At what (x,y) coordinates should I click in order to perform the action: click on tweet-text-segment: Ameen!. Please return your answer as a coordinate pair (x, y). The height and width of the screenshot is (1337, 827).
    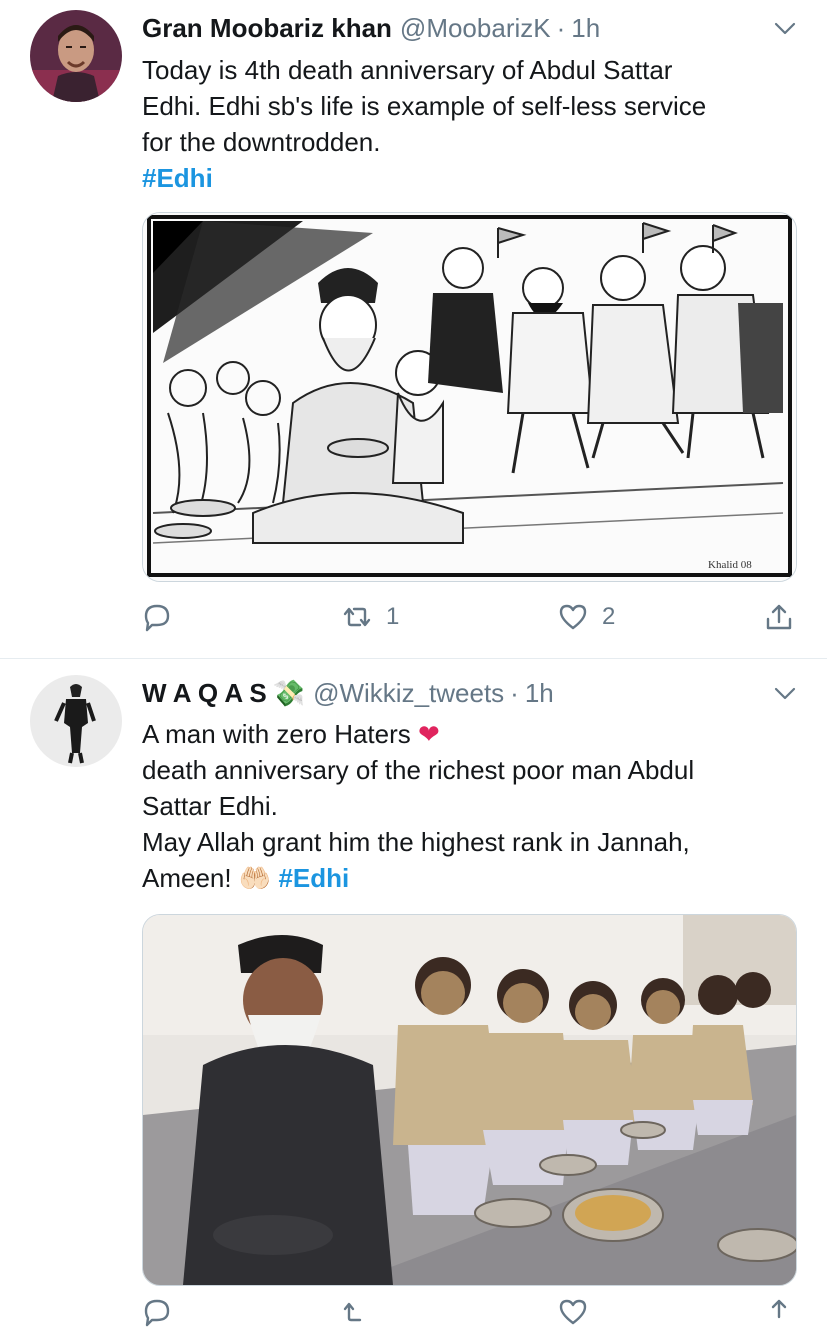
    Looking at the image, I should click on (187, 878).